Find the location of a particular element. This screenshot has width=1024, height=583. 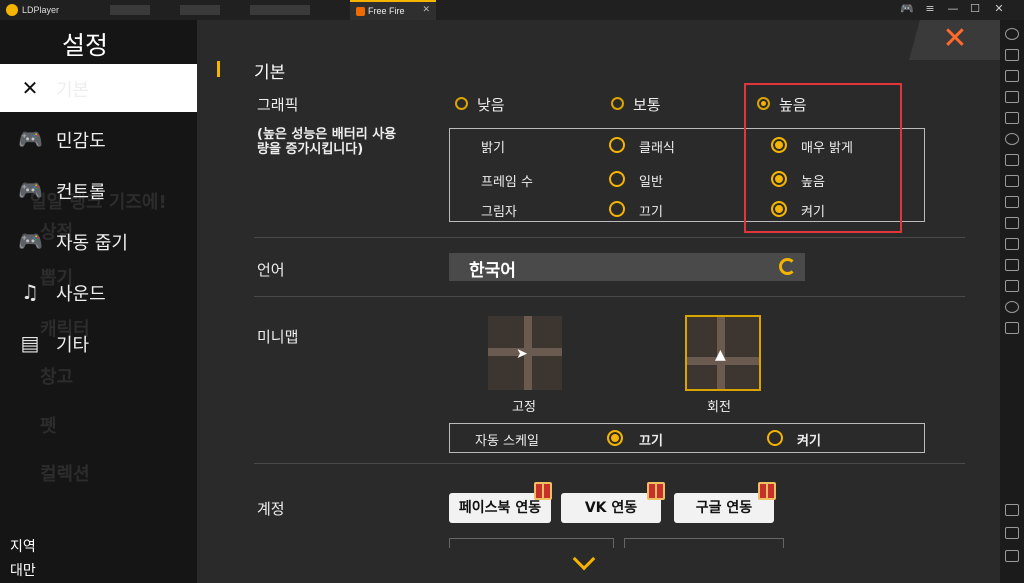

screenshot-icon is located at coordinates (1012, 160).